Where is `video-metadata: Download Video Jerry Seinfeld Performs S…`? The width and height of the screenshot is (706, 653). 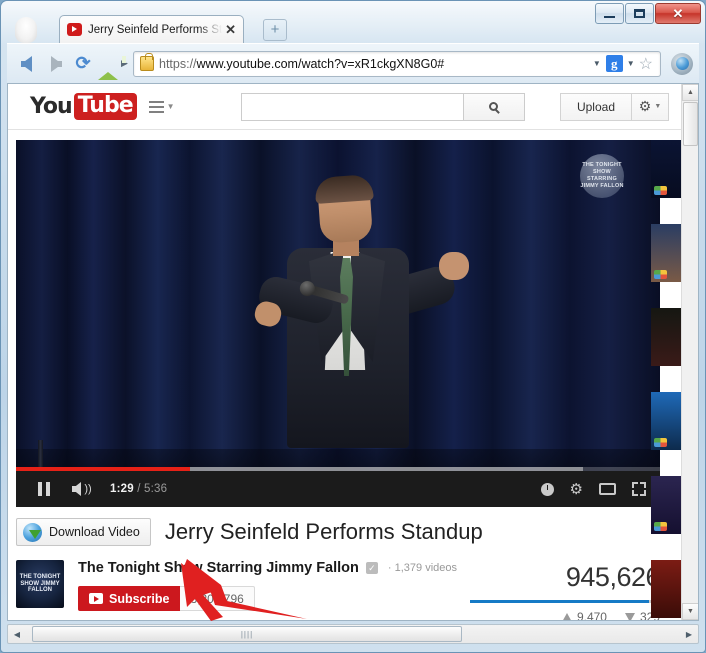 video-metadata: Download Video Jerry Seinfeld Performs S… is located at coordinates (338, 567).